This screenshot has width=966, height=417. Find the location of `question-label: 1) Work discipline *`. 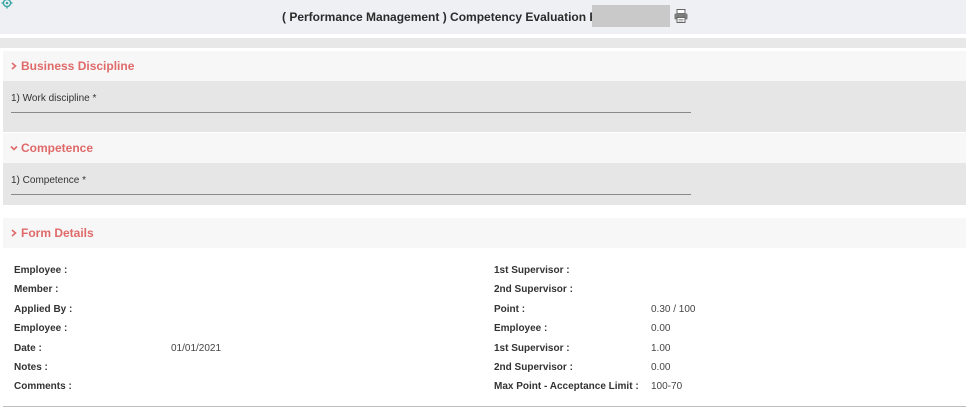

question-label: 1) Work discipline * is located at coordinates (54, 98).